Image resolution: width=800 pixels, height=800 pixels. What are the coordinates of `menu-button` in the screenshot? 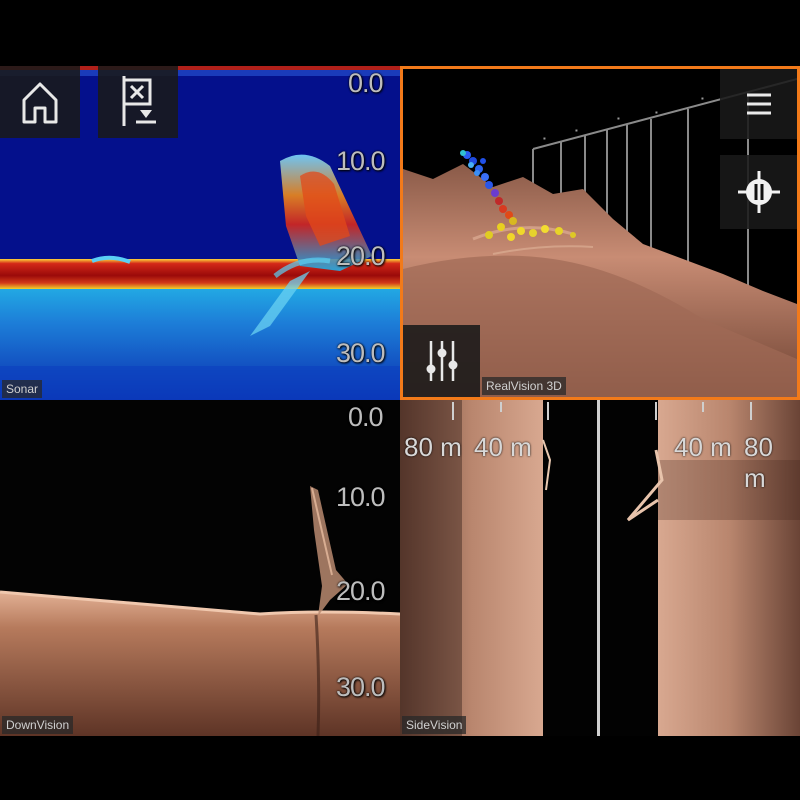 It's located at (758, 104).